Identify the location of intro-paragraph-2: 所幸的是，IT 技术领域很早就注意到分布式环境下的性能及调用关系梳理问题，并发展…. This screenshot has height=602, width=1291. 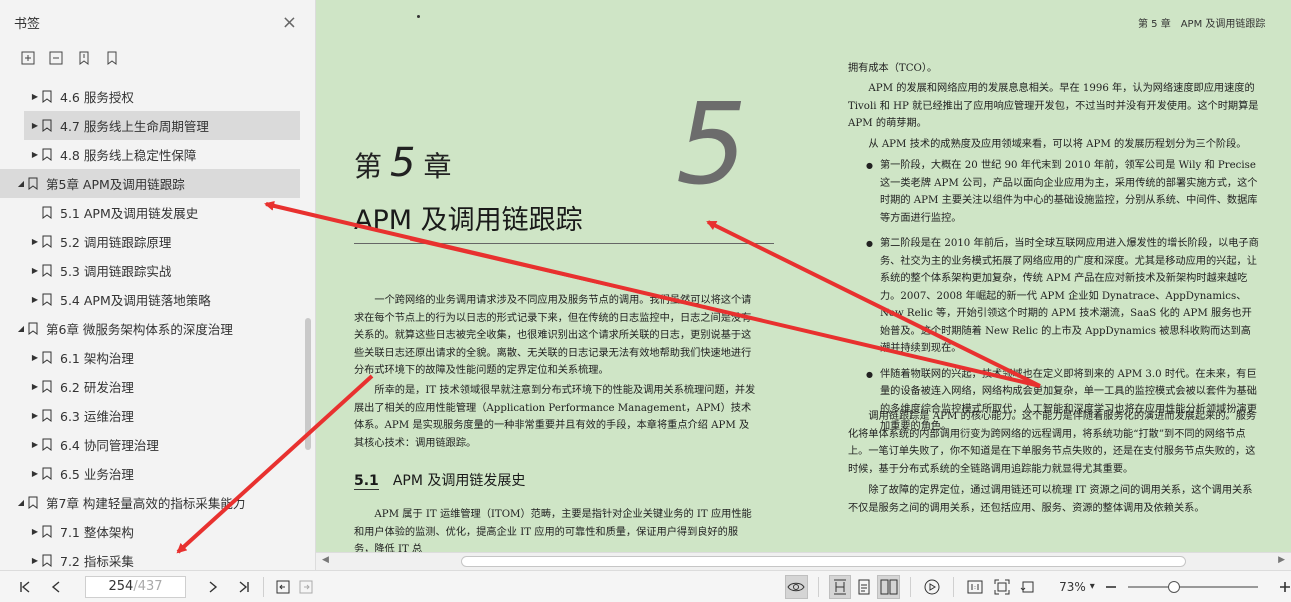
(555, 417).